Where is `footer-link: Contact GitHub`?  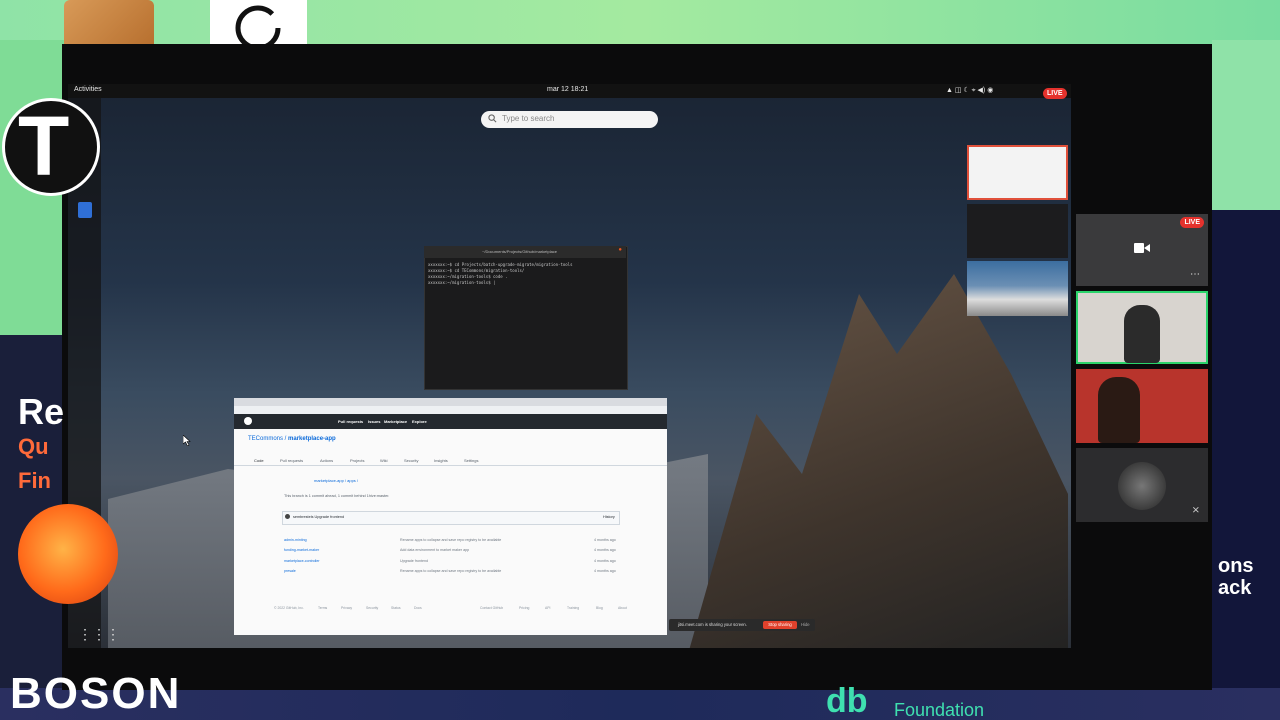 footer-link: Contact GitHub is located at coordinates (491, 608).